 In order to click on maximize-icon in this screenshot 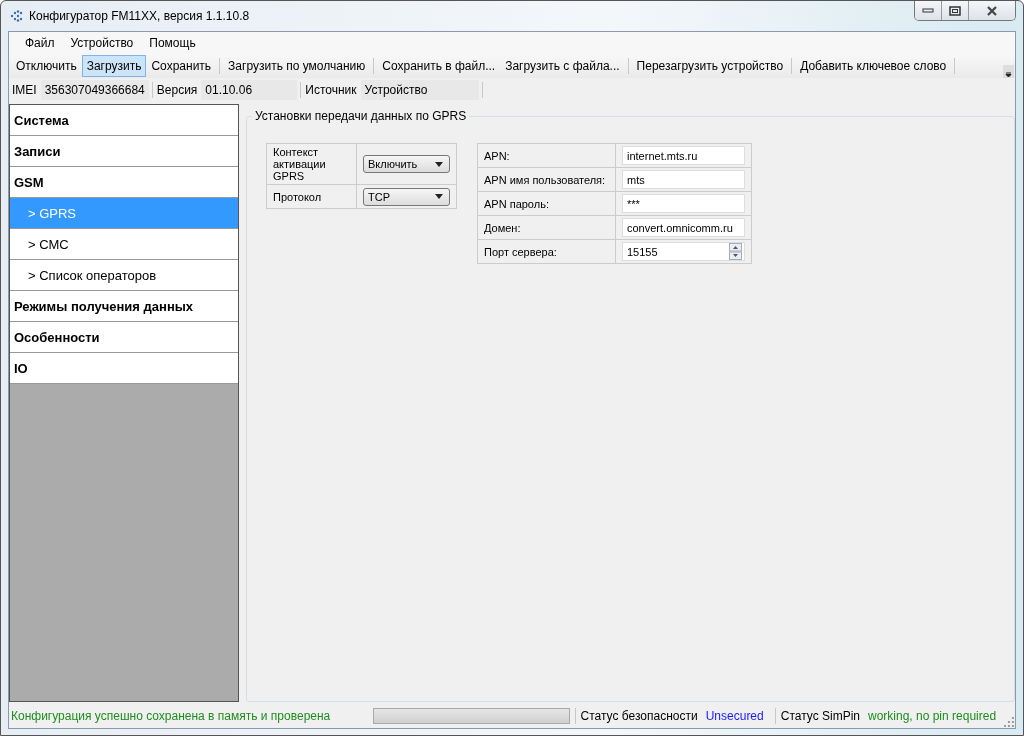, I will do `click(955, 10)`.